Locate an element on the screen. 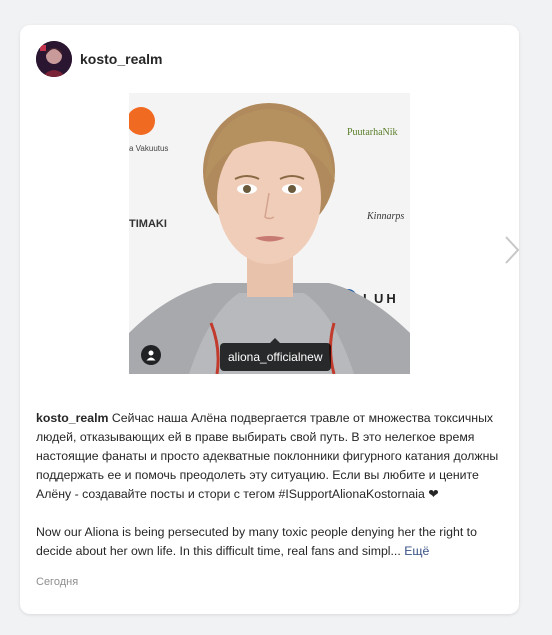 This screenshot has width=552, height=635. post-date: Сегодня is located at coordinates (57, 582).